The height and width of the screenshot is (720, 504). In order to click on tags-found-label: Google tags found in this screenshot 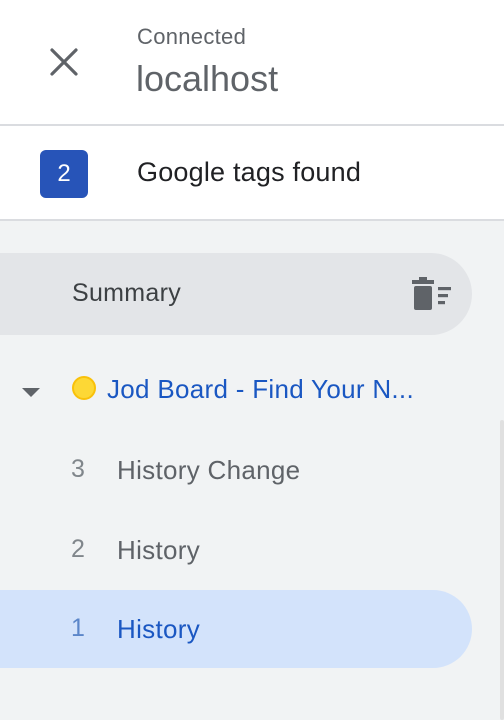, I will do `click(249, 172)`.